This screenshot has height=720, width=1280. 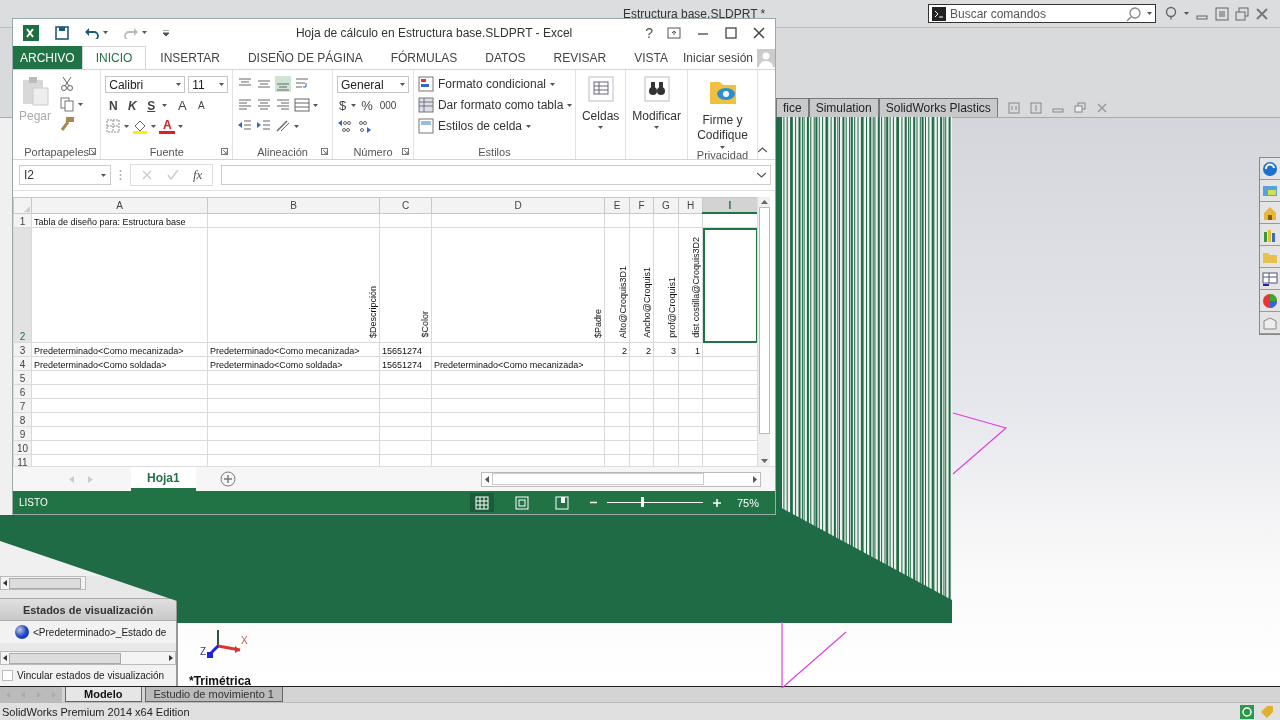 I want to click on ribbon-tab: INSERTAR, so click(x=190, y=57).